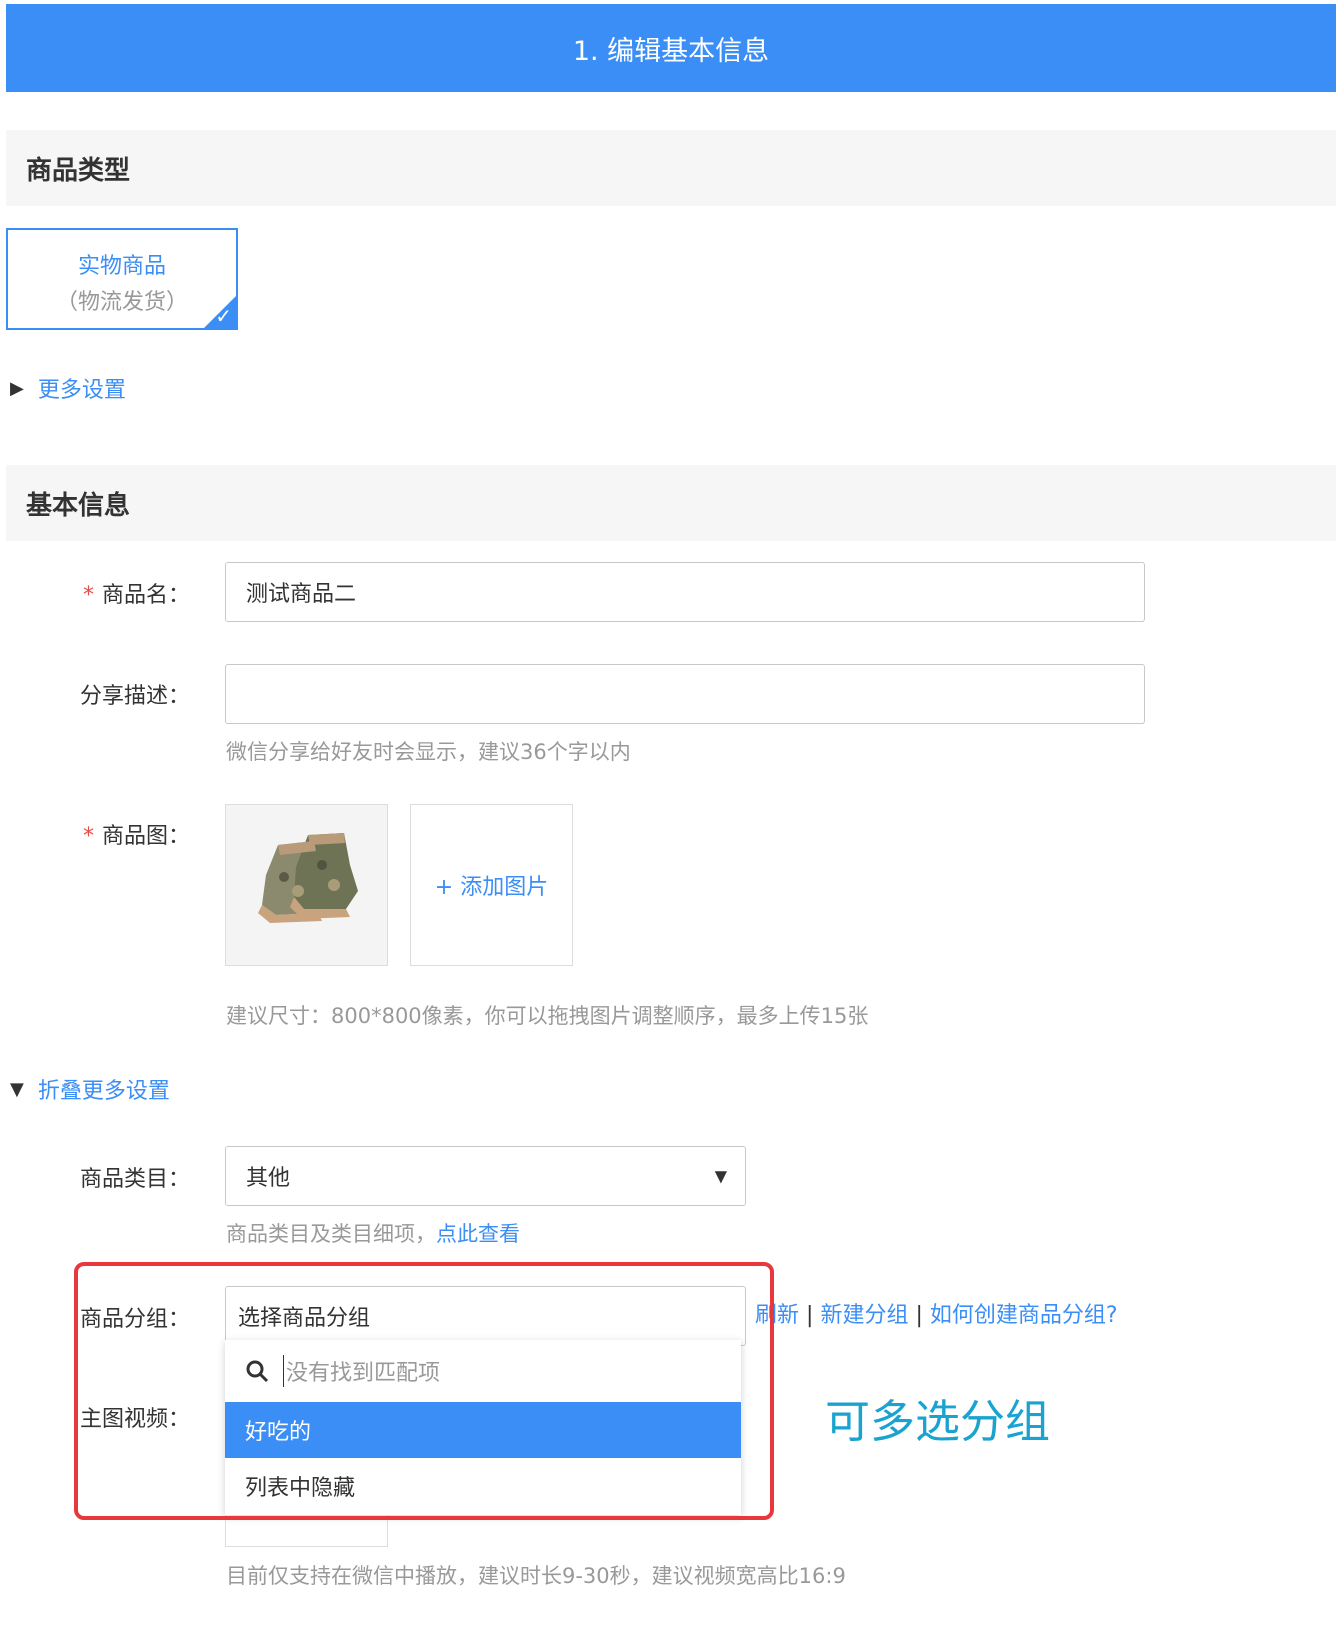  I want to click on section-product-type: 商品类型, so click(671, 168).